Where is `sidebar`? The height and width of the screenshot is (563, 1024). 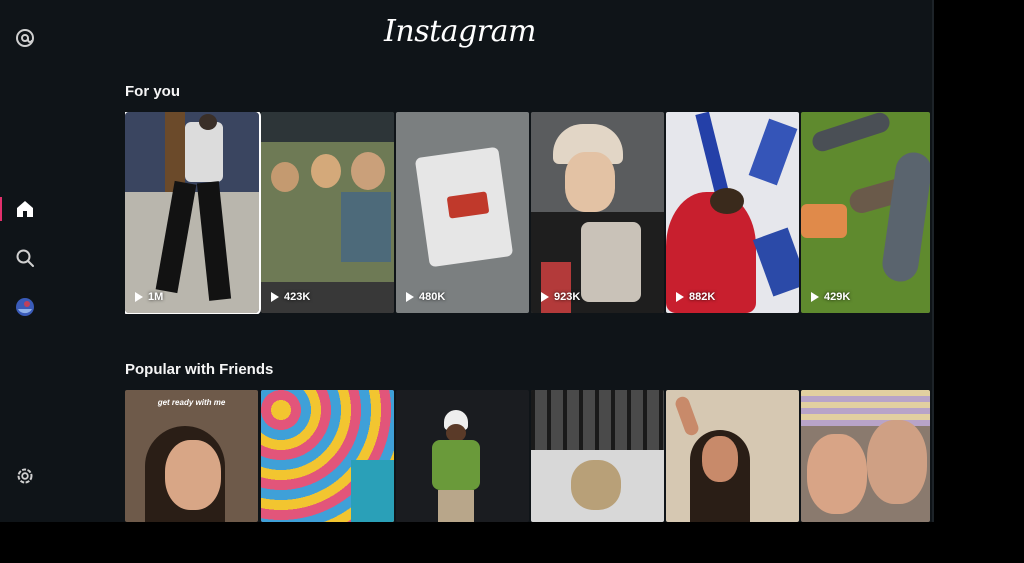 sidebar is located at coordinates (25, 261).